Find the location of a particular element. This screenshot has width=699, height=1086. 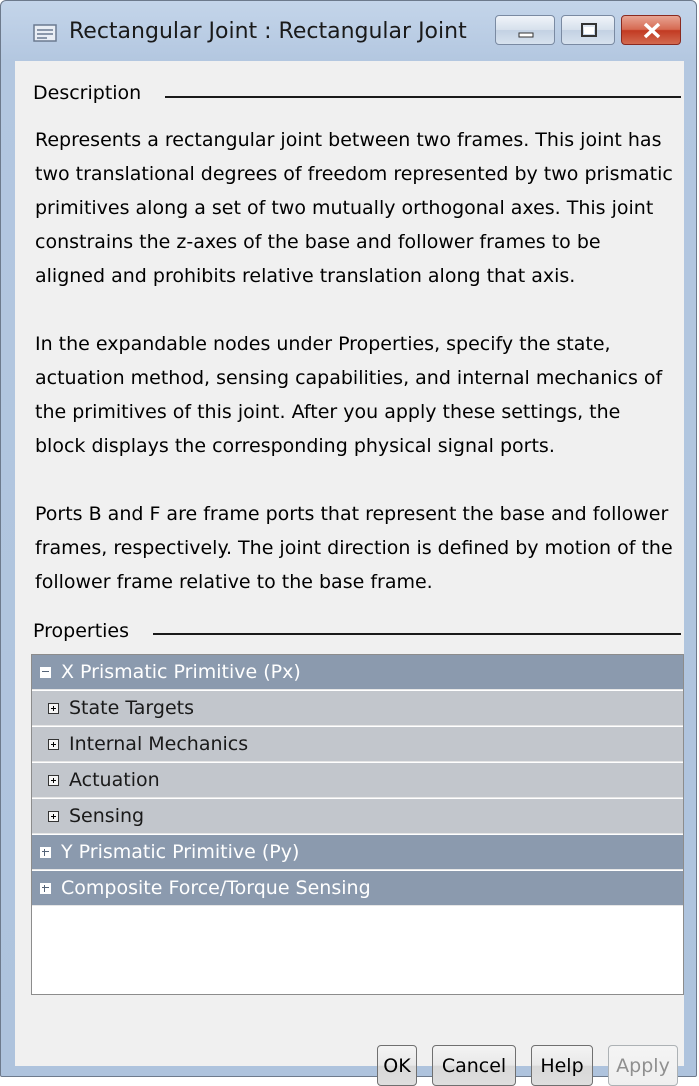

tree-node-composite-force-torque-sensing: Composite Force/Torque Sensing is located at coordinates (357, 888).